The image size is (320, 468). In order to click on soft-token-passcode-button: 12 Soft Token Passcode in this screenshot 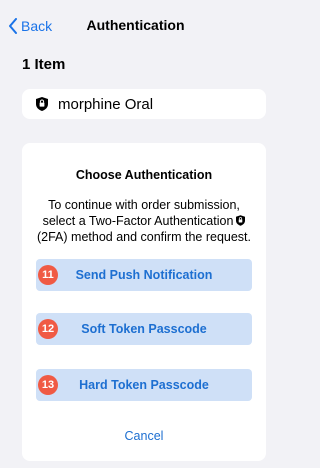, I will do `click(144, 329)`.